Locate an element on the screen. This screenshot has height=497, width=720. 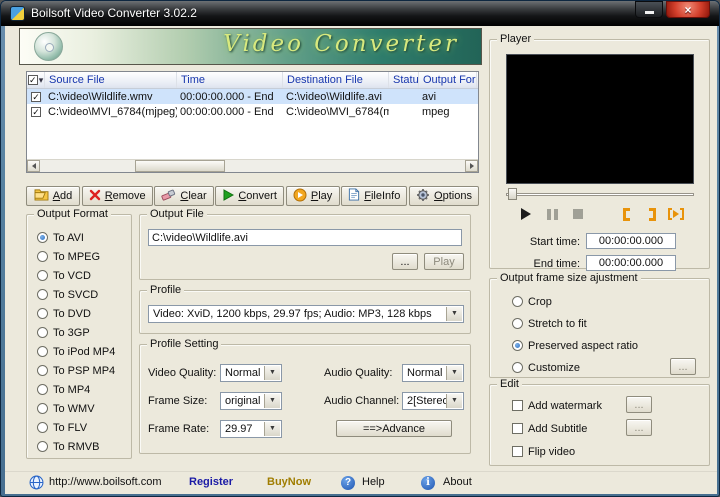
column-status: Status is located at coordinates (404, 80).